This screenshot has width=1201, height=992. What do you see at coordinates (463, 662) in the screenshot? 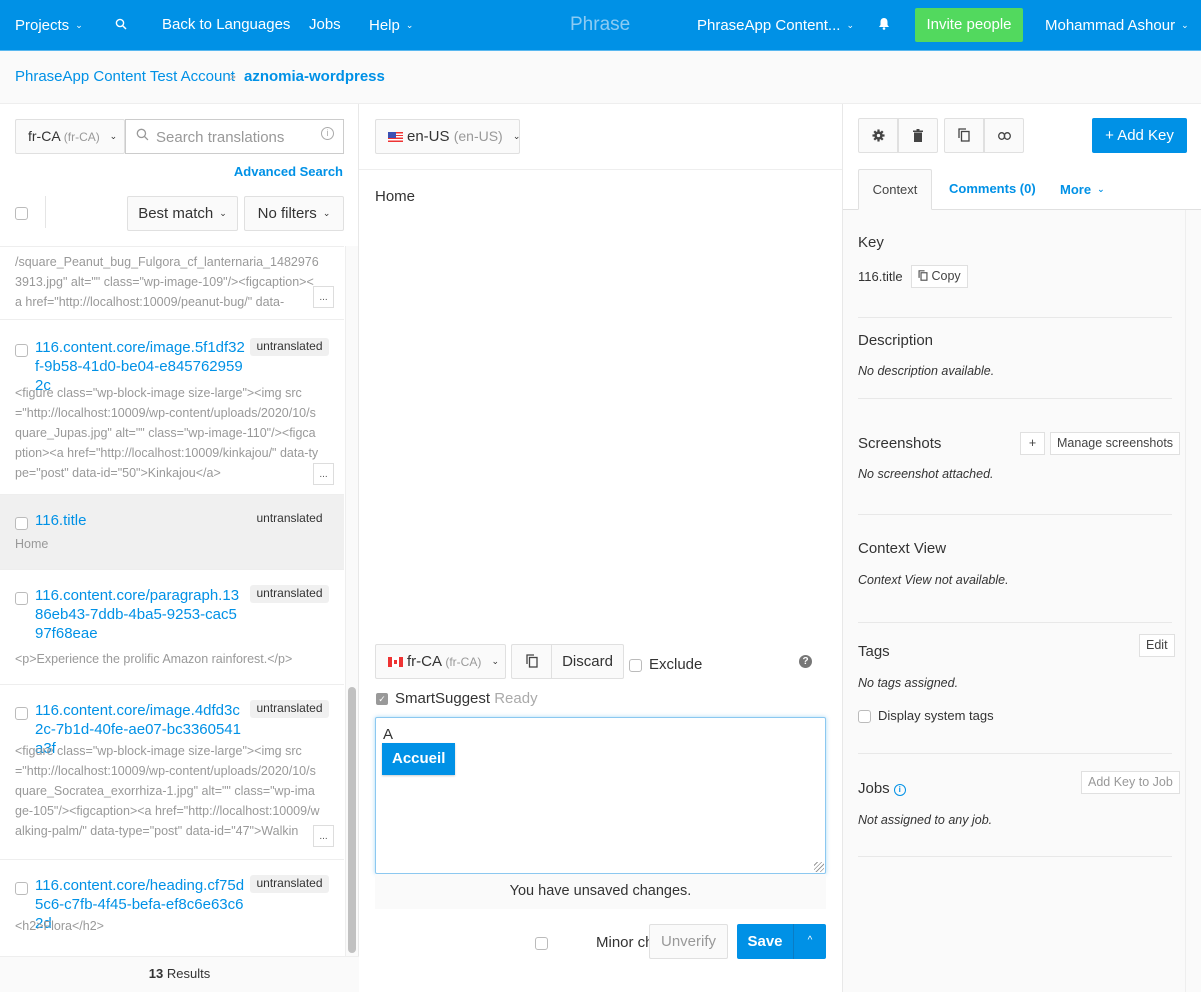
I see `target-locale-code: (fr-CA)` at bounding box center [463, 662].